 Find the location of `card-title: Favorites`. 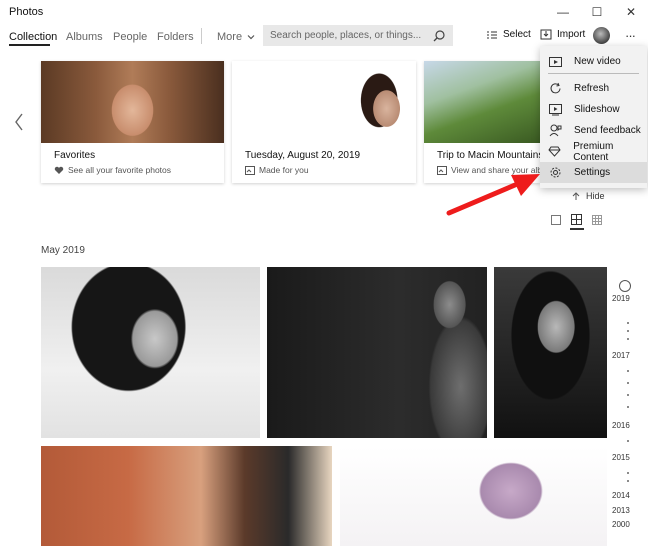

card-title: Favorites is located at coordinates (75, 155).